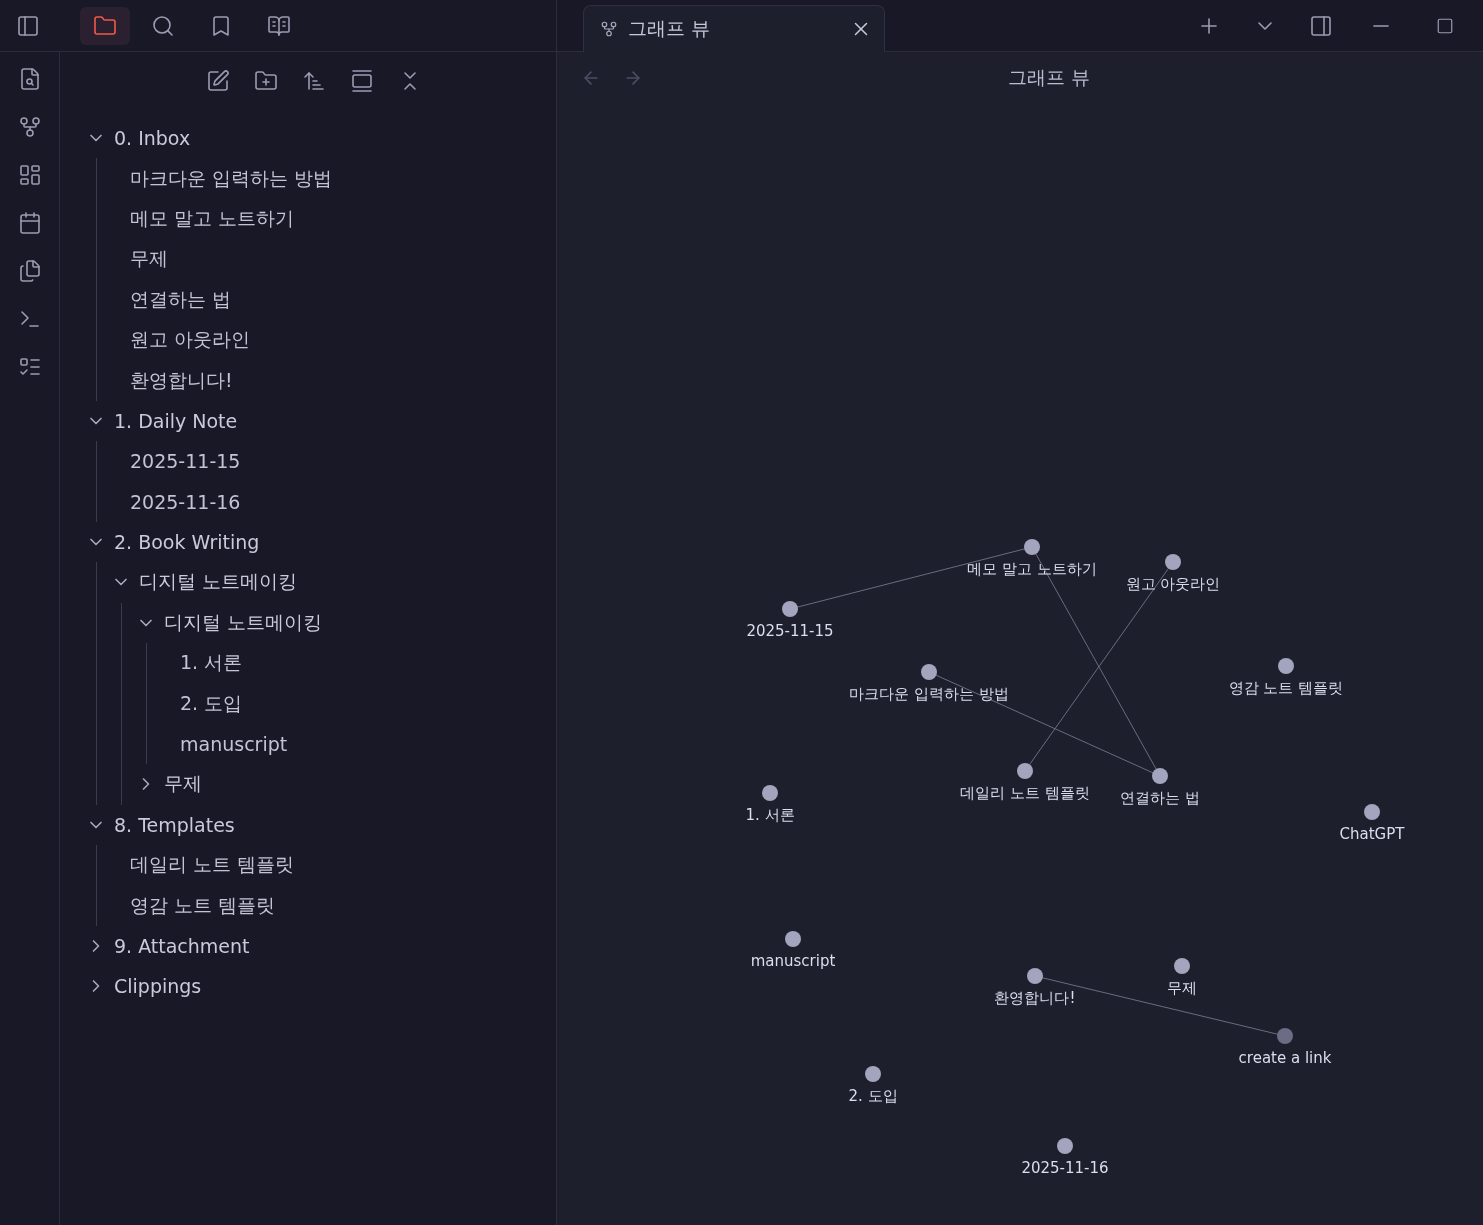  What do you see at coordinates (670, 28) in the screenshot?
I see `tab-title: 그래프 뷰` at bounding box center [670, 28].